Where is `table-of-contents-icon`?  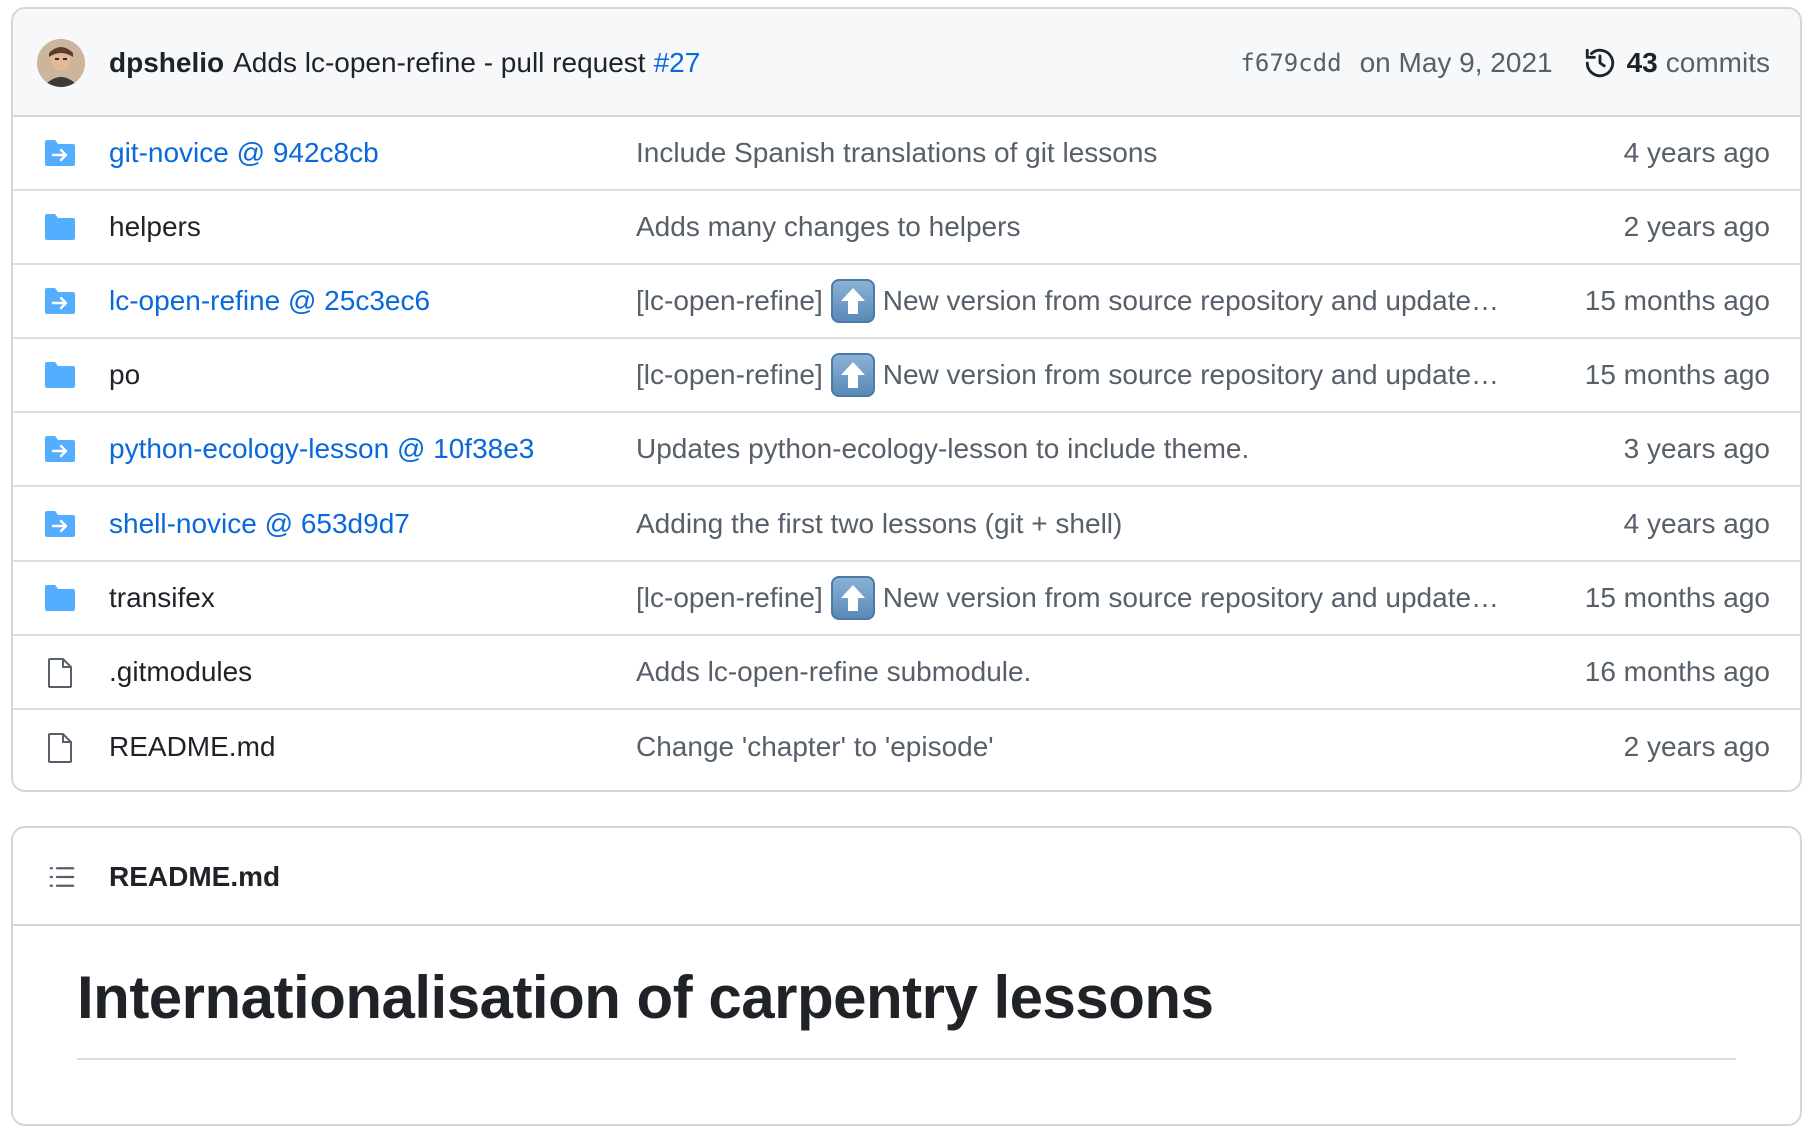 table-of-contents-icon is located at coordinates (62, 877).